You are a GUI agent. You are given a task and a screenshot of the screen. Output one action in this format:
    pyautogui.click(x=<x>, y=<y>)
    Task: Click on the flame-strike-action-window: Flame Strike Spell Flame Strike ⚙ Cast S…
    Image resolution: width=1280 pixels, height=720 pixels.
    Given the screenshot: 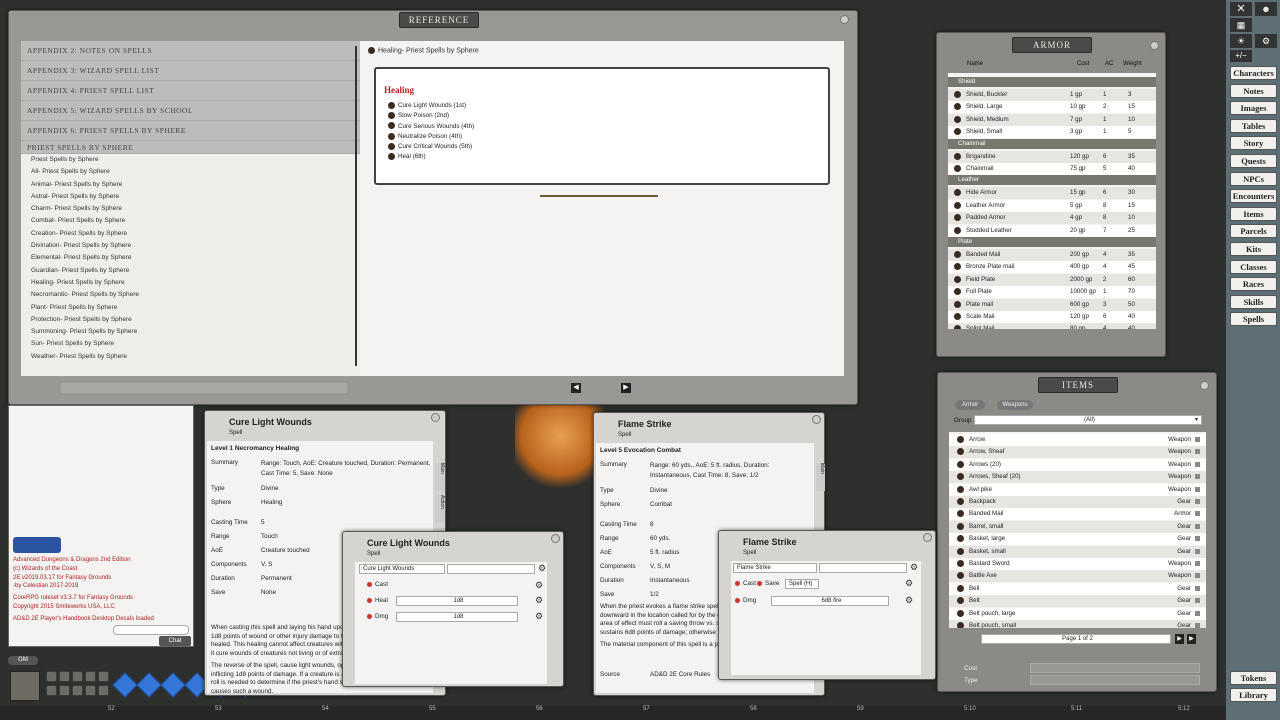 What is the action you would take?
    pyautogui.click(x=827, y=605)
    